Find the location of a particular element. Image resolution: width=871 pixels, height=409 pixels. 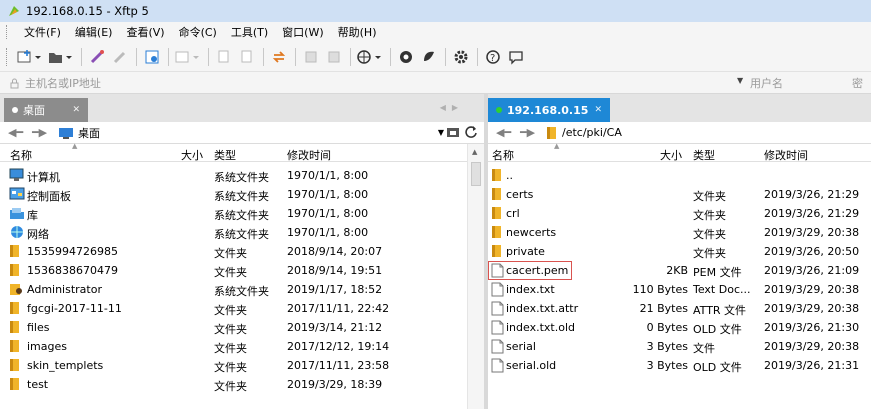

file-row: certs 文件夹 2019/3/26, 21:29 is located at coordinates (679, 194).